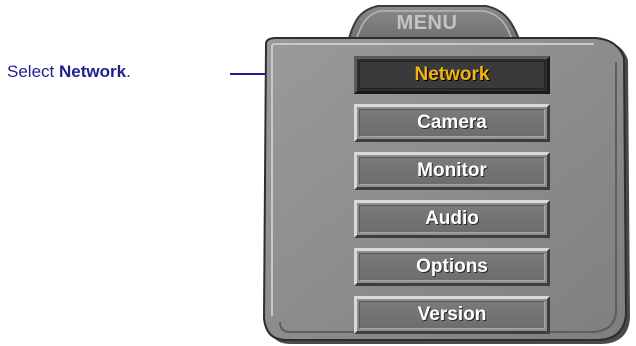 The height and width of the screenshot is (346, 636). I want to click on menu-item-monitor: Monitor, so click(452, 171).